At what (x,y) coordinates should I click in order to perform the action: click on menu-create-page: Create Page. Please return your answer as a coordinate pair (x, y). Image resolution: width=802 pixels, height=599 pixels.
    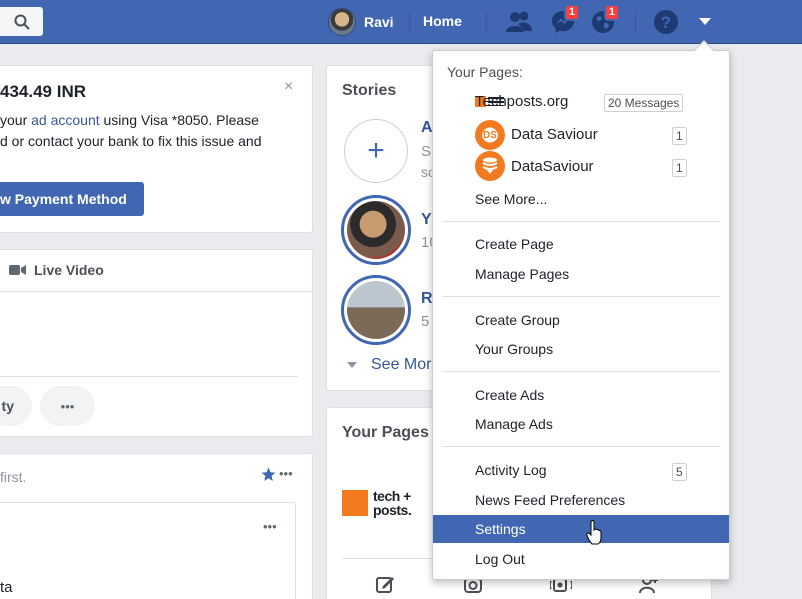
    Looking at the image, I should click on (514, 244).